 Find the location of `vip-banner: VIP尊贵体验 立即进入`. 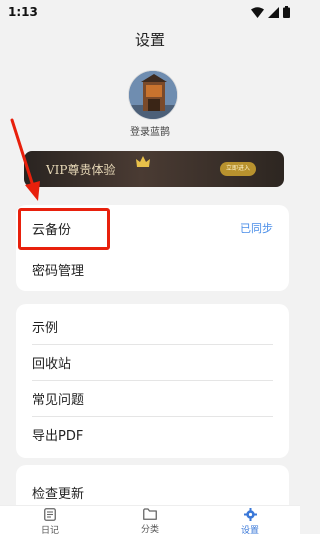

vip-banner: VIP尊贵体验 立即进入 is located at coordinates (154, 169).